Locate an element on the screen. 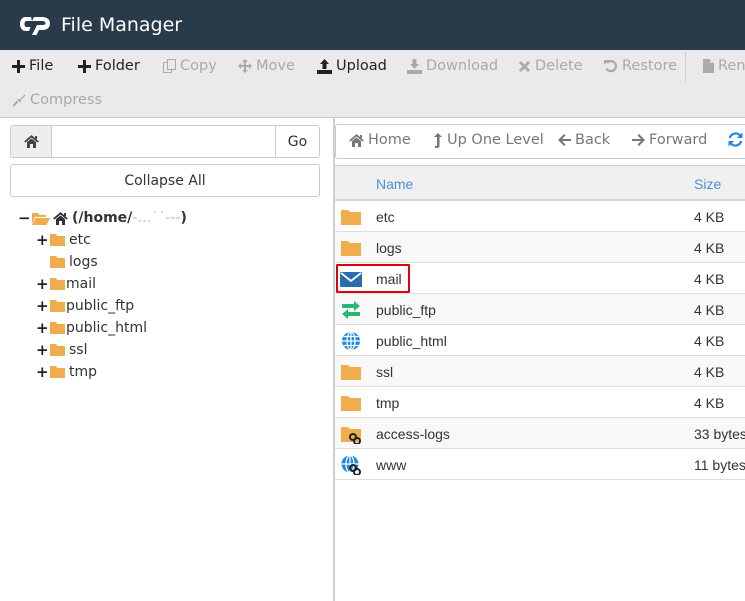  file-size: 11 bytes is located at coordinates (719, 465).